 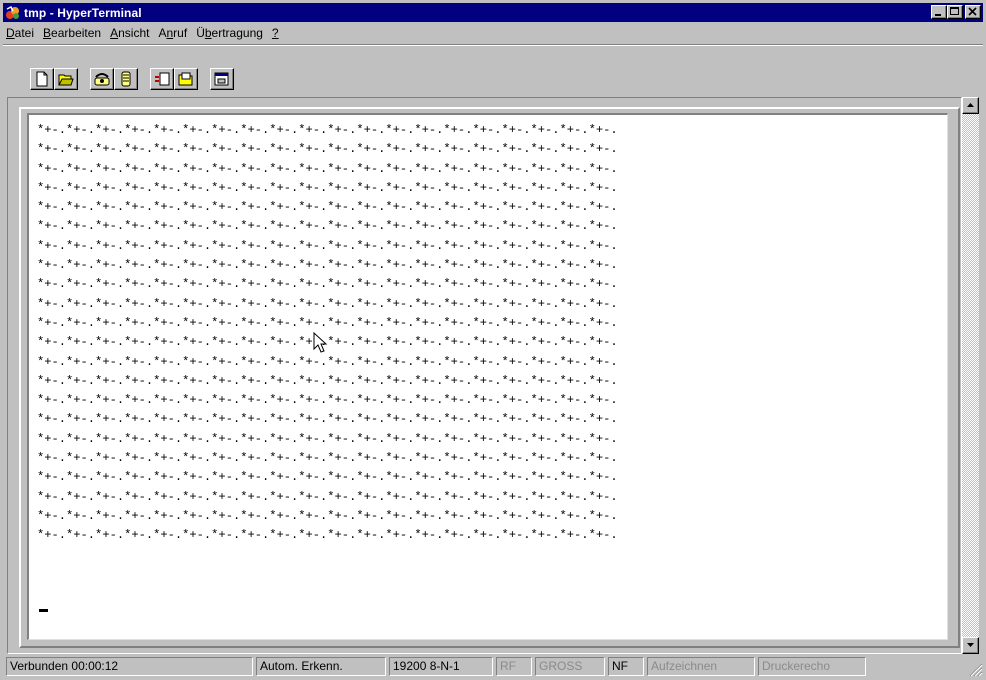 What do you see at coordinates (939, 12) in the screenshot?
I see `minimize-button` at bounding box center [939, 12].